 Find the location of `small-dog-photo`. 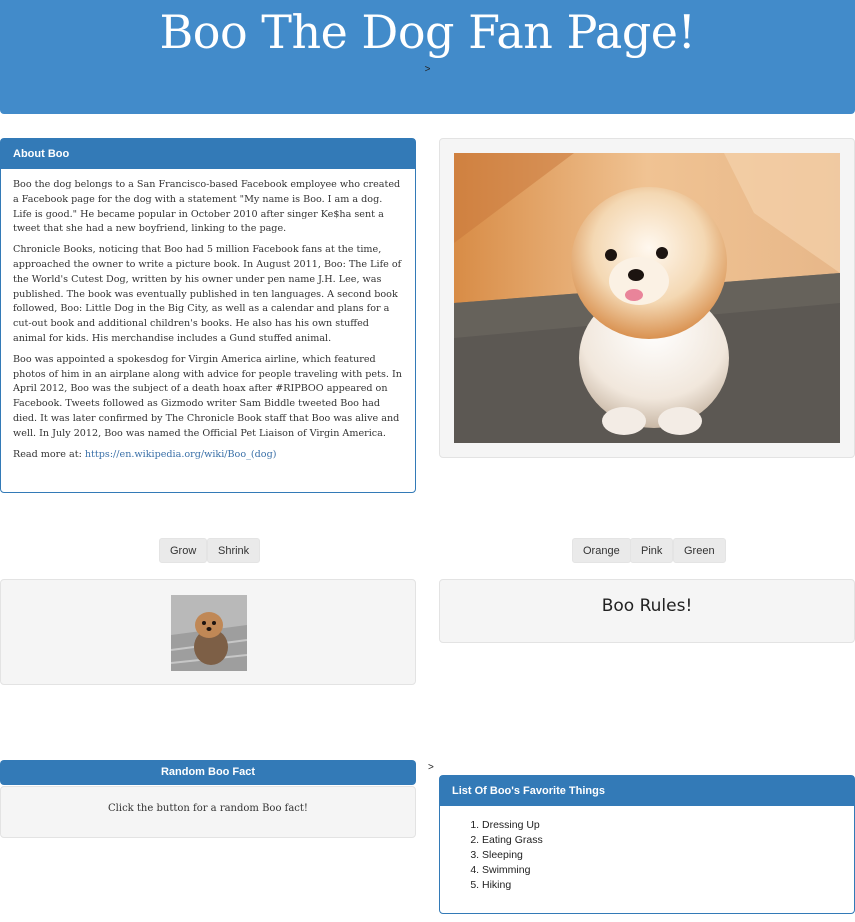

small-dog-photo is located at coordinates (209, 633).